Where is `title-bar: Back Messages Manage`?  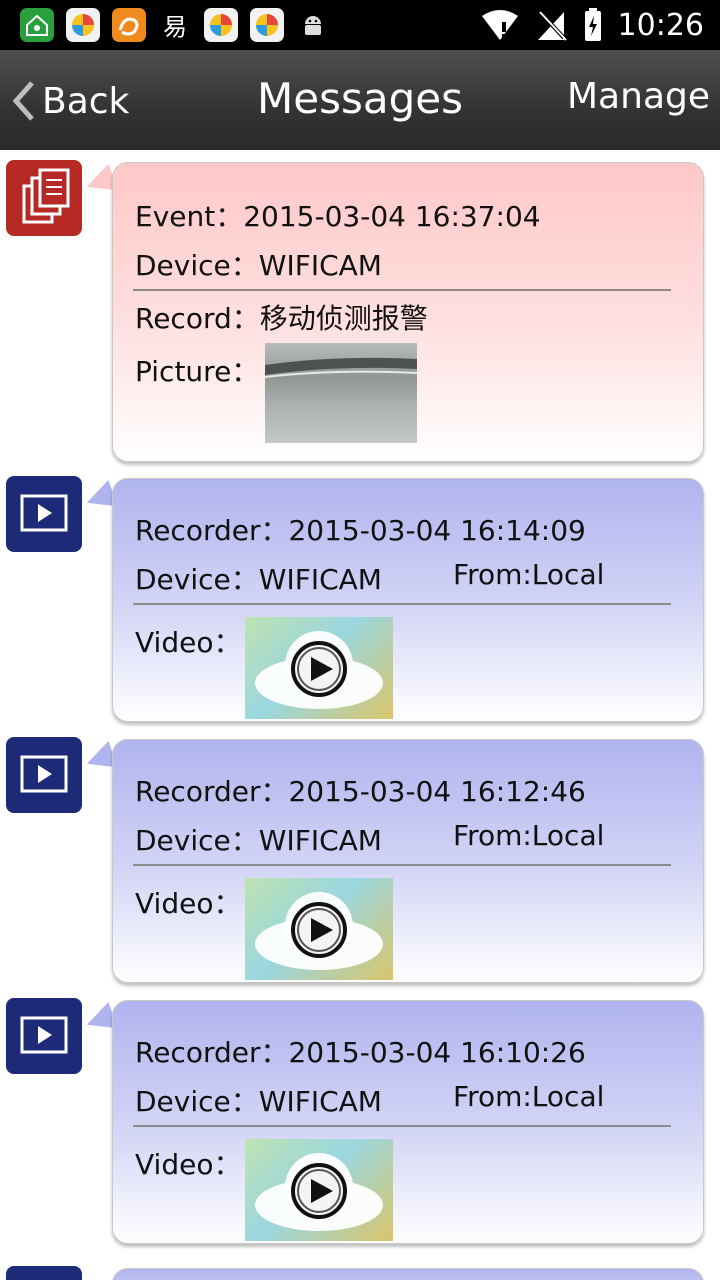
title-bar: Back Messages Manage is located at coordinates (360, 100).